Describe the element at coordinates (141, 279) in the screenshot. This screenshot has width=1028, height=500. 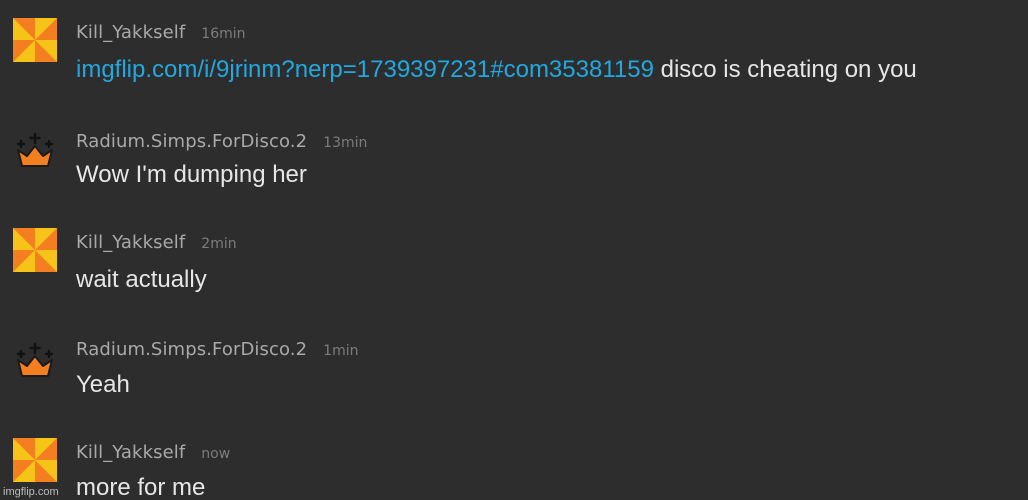
I see `comment-text: wait actually` at that location.